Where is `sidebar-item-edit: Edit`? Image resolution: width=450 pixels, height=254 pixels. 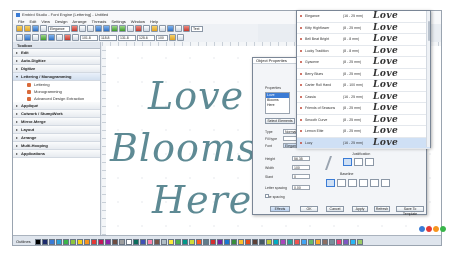
sidebar-item-edit: Edit is located at coordinates (56, 53).